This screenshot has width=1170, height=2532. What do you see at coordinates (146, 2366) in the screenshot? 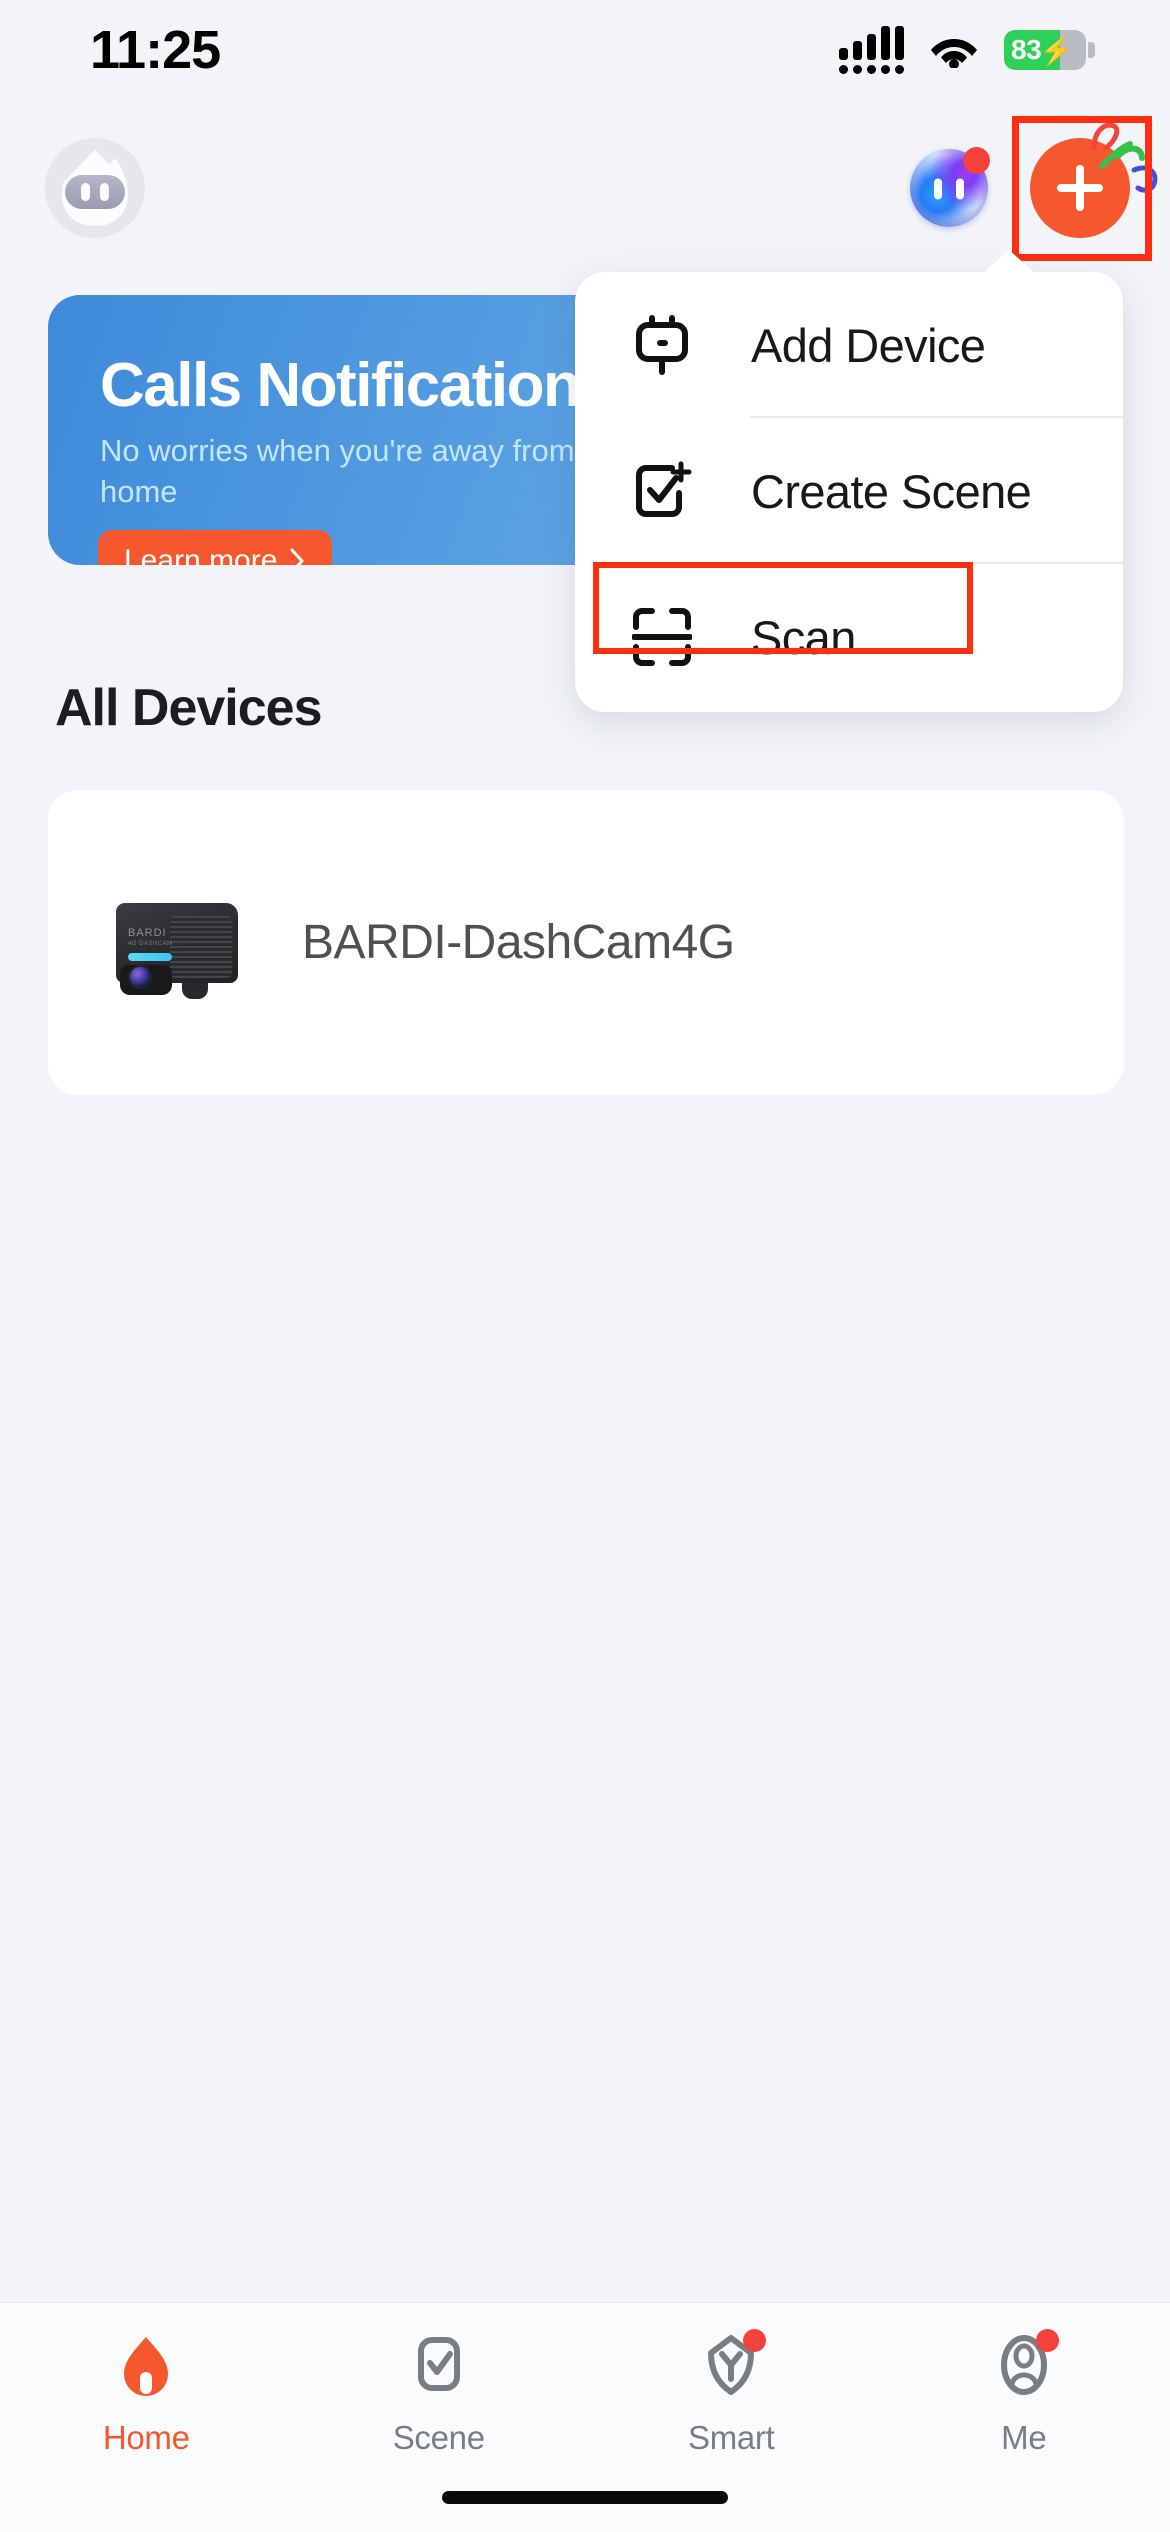
I see `home-icon` at bounding box center [146, 2366].